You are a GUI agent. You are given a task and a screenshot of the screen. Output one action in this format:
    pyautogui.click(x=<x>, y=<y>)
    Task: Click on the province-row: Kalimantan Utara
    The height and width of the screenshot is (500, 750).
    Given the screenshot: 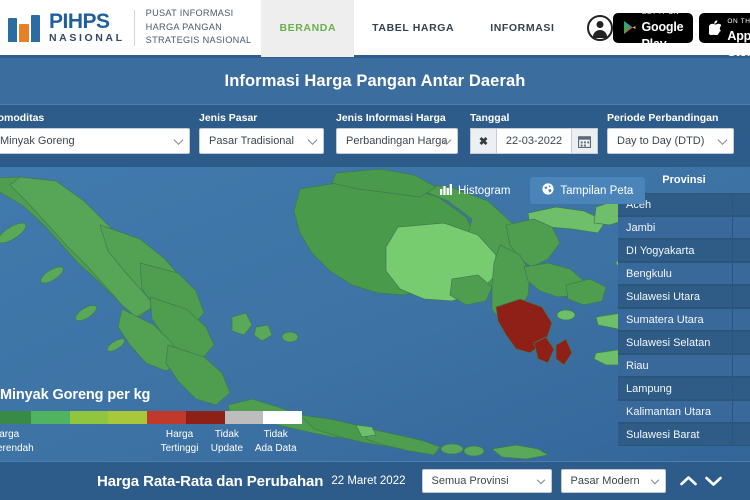 What is the action you would take?
    pyautogui.click(x=684, y=411)
    